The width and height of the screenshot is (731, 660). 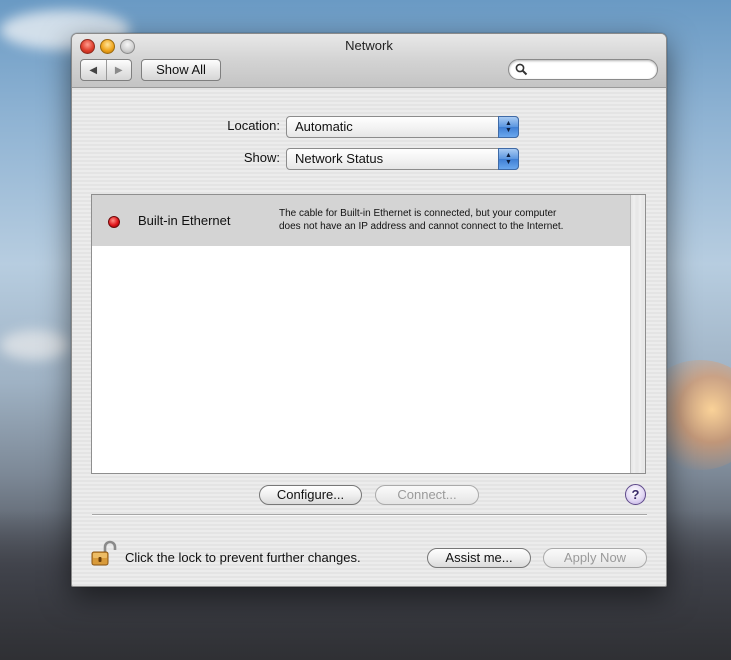 I want to click on apply-now-button: Apply Now, so click(x=595, y=558).